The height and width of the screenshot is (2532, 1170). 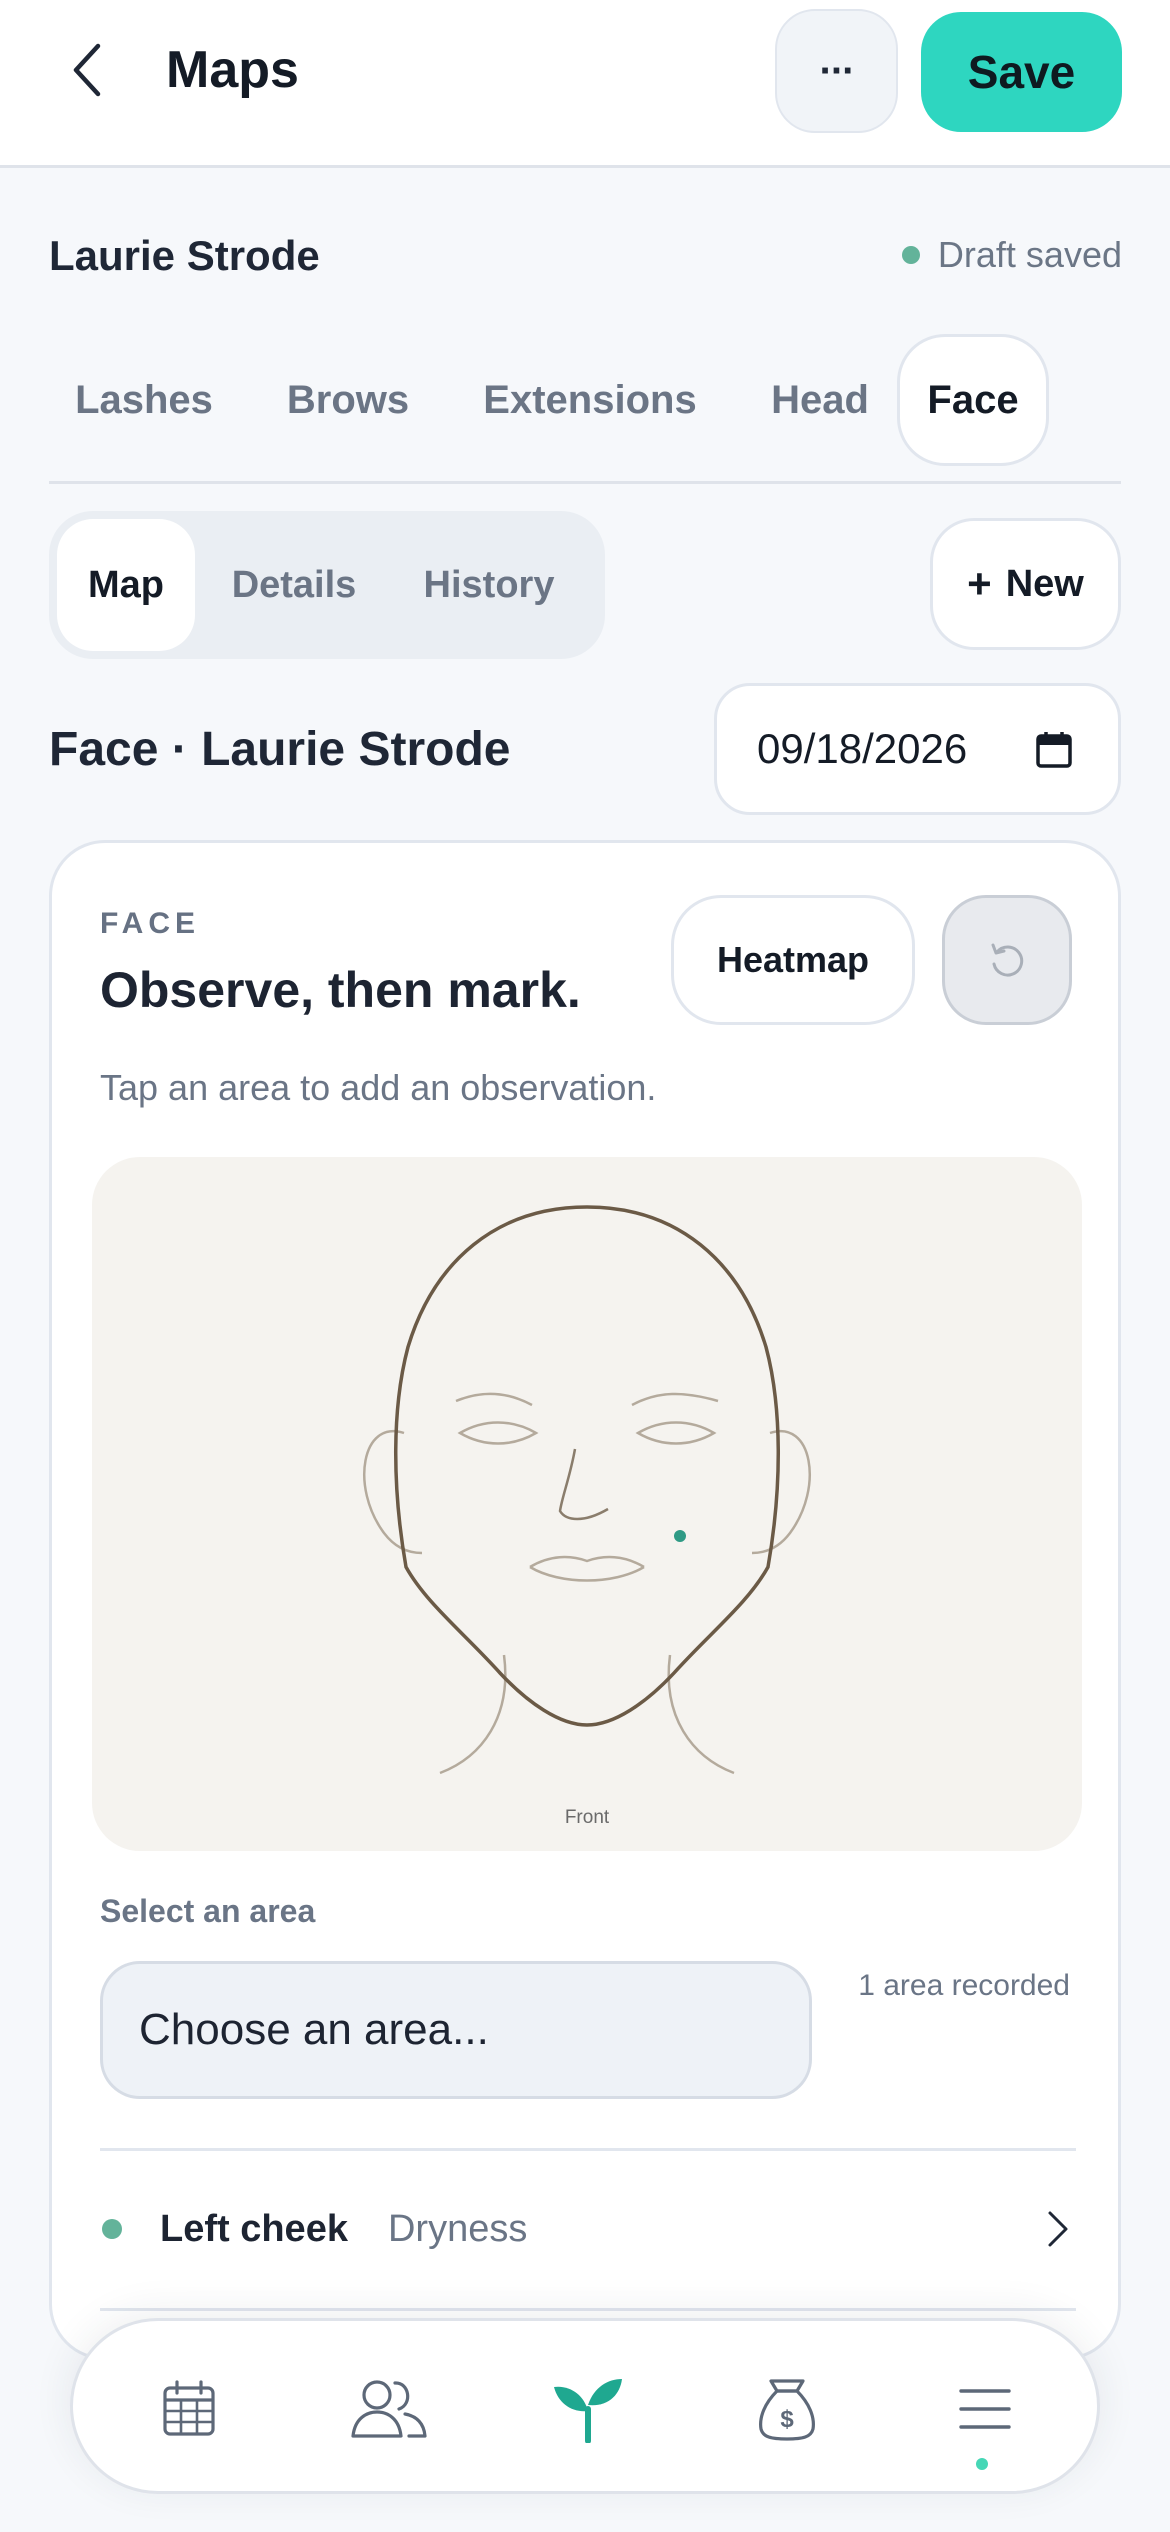 I want to click on draft-status: Draft saved, so click(x=1011, y=255).